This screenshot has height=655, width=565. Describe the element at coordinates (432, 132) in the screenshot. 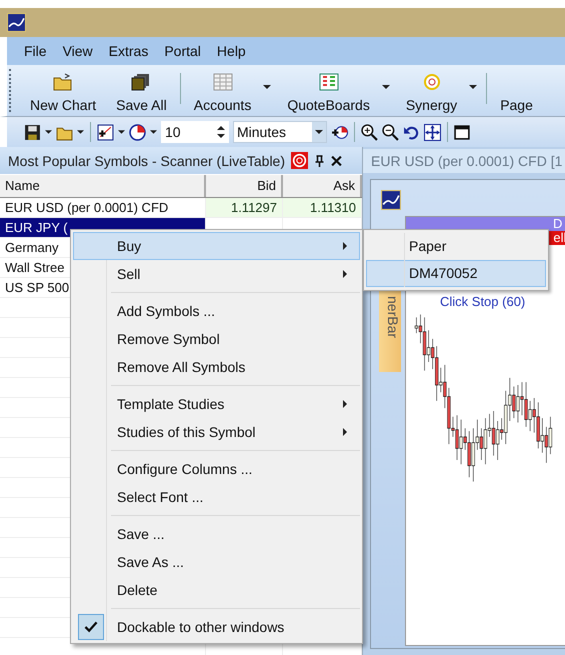

I see `move-icon` at that location.